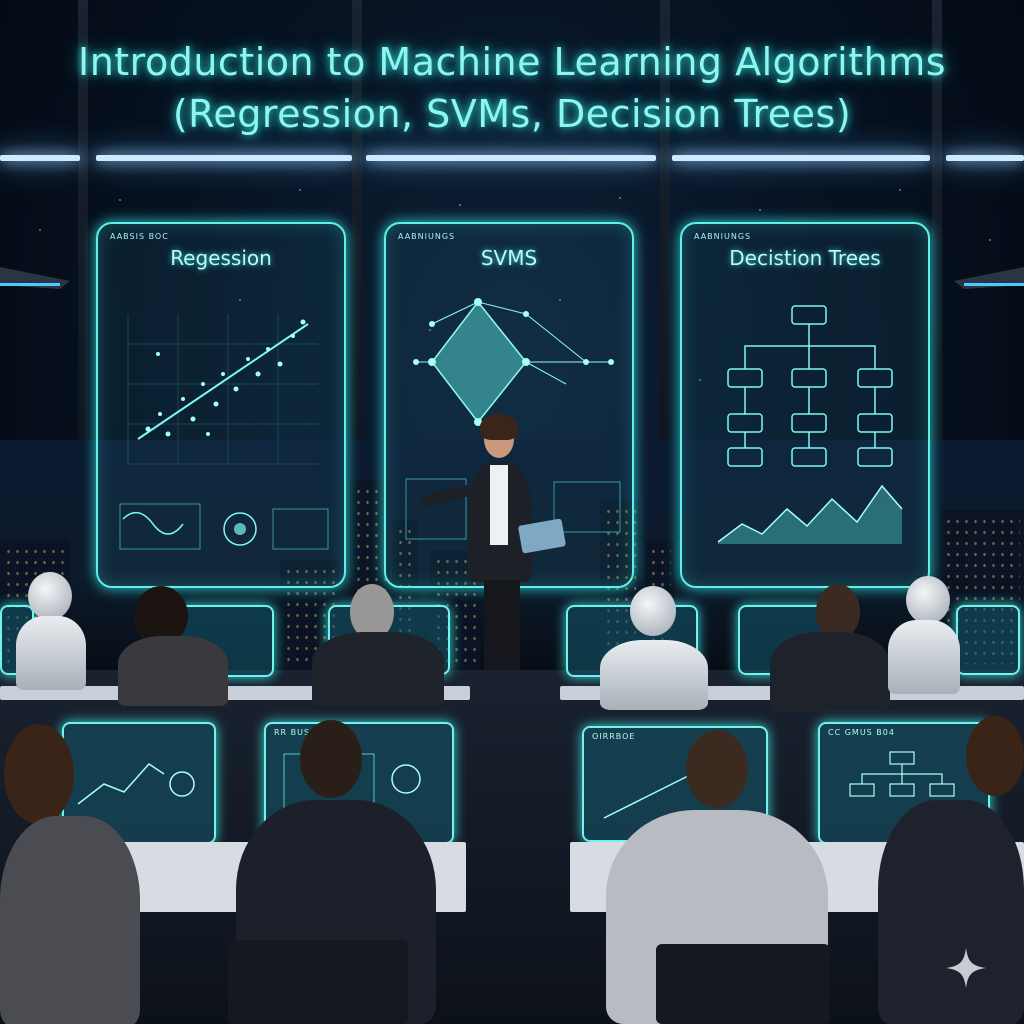  What do you see at coordinates (989, 278) in the screenshot?
I see `spaceship-right` at bounding box center [989, 278].